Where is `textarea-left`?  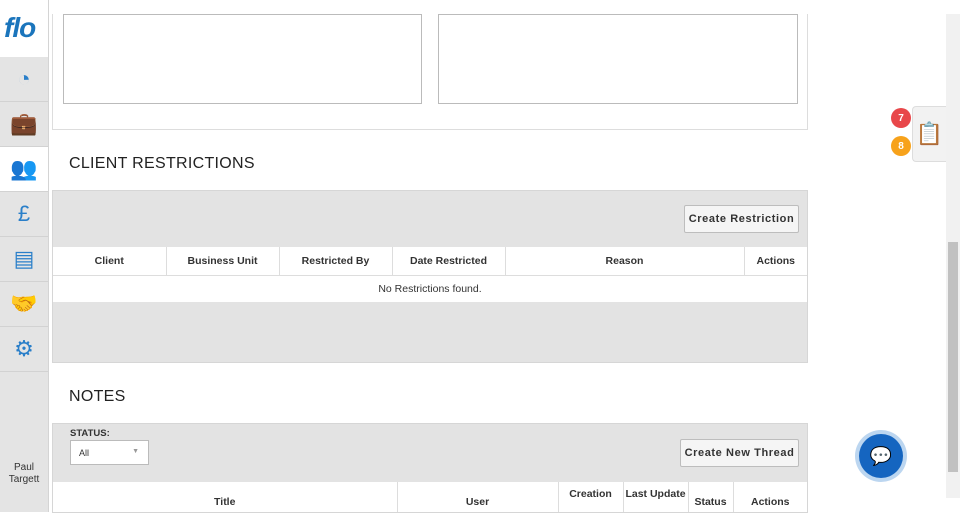
textarea-left is located at coordinates (242, 59).